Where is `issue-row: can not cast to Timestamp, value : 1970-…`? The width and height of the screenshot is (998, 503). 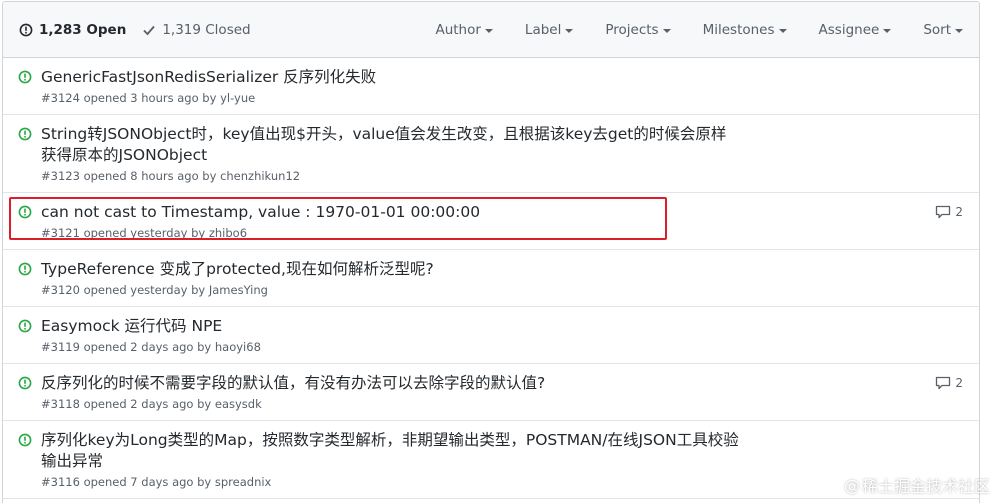
issue-row: can not cast to Timestamp, value : 1970-… is located at coordinates (491, 221).